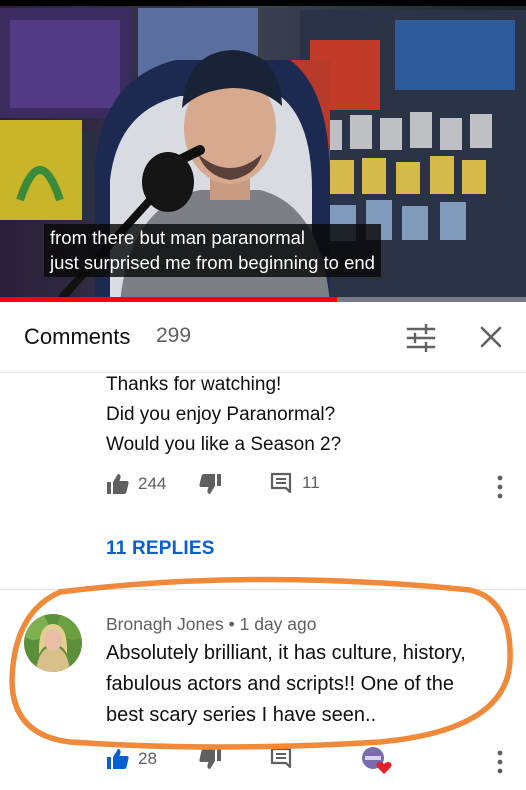 Image resolution: width=526 pixels, height=790 pixels. I want to click on reply-count: 11, so click(311, 482).